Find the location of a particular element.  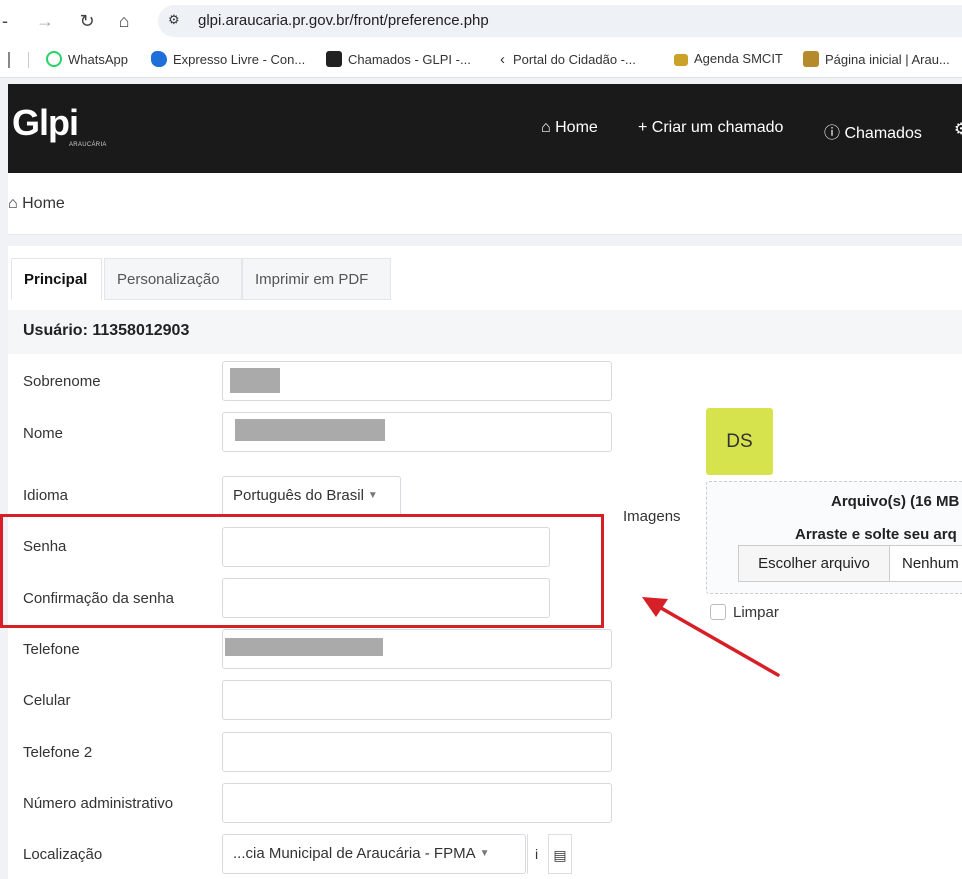

reload-icon: ↻ is located at coordinates (87, 21).